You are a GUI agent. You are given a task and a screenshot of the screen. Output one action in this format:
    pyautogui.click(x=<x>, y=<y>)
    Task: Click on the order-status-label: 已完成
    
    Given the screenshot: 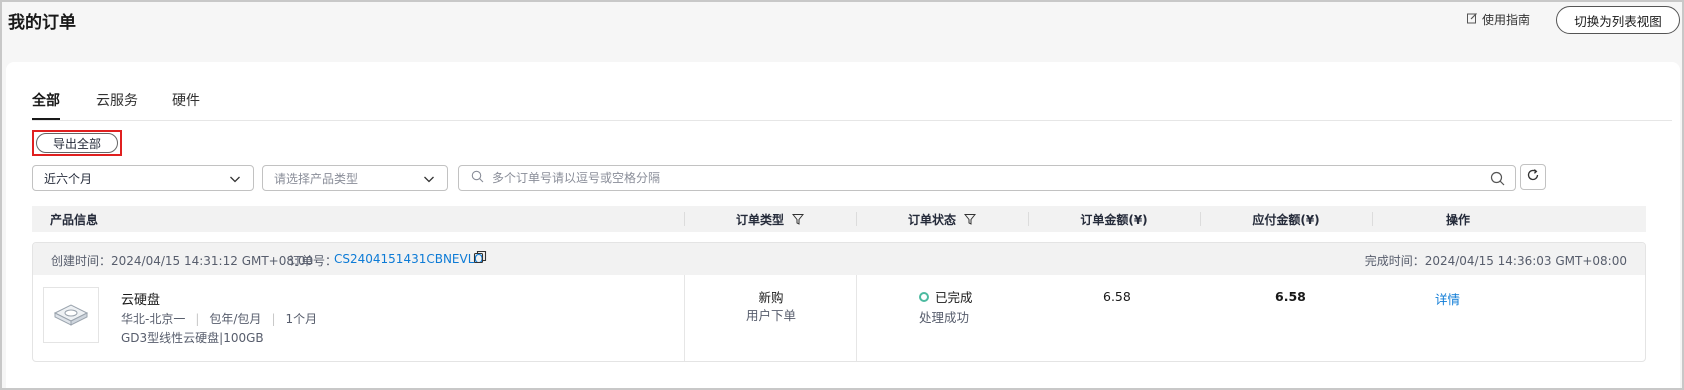 What is the action you would take?
    pyautogui.click(x=954, y=297)
    